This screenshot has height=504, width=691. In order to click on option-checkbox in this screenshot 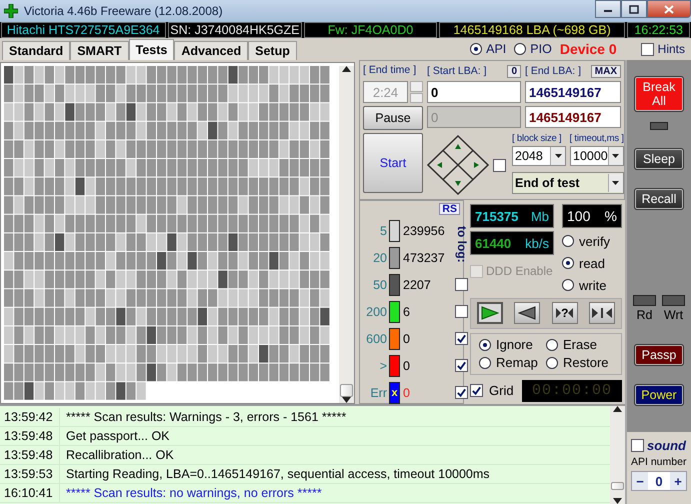, I will do `click(499, 165)`.